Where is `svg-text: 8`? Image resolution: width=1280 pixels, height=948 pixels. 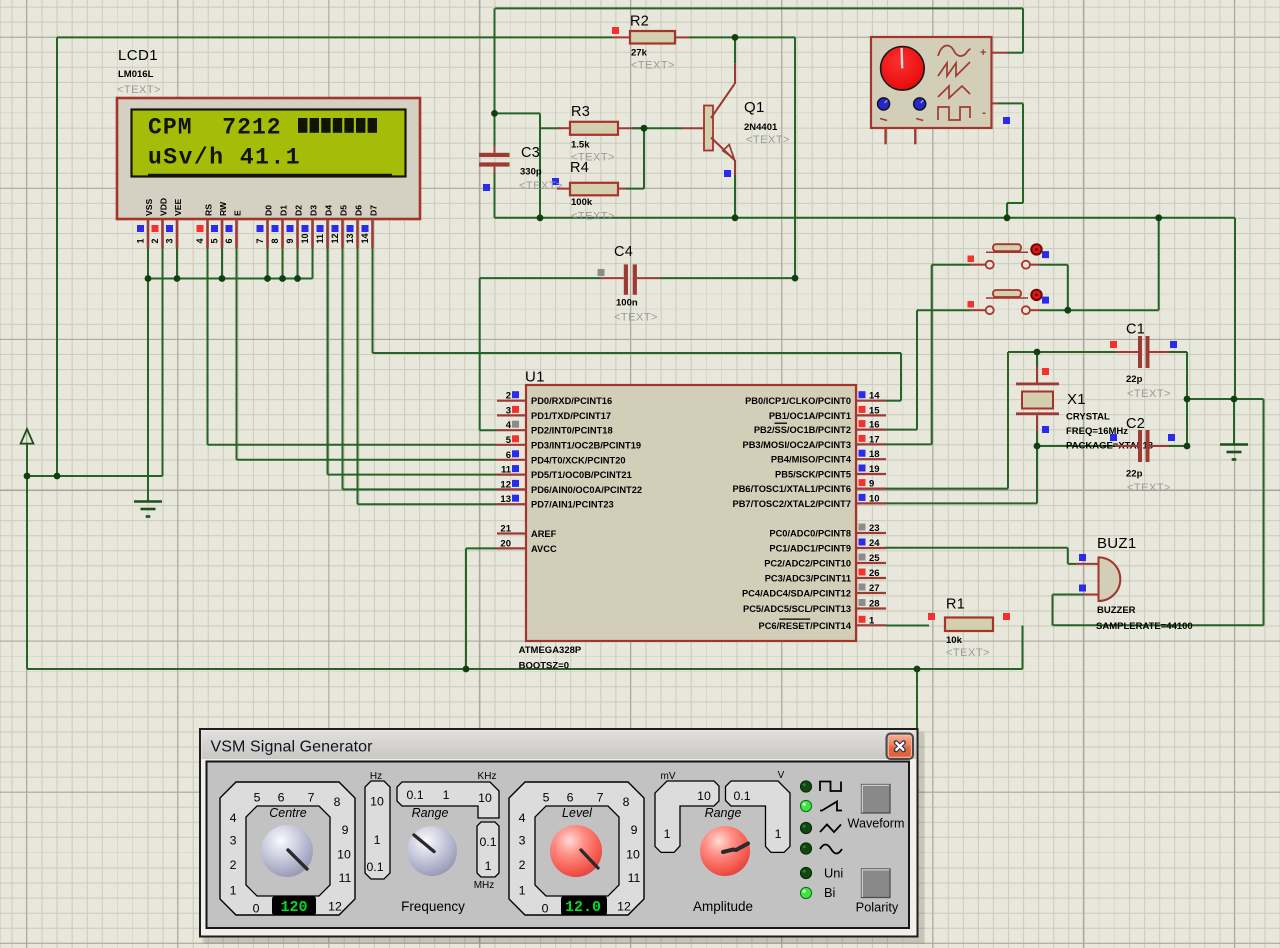 svg-text: 8 is located at coordinates (275, 240).